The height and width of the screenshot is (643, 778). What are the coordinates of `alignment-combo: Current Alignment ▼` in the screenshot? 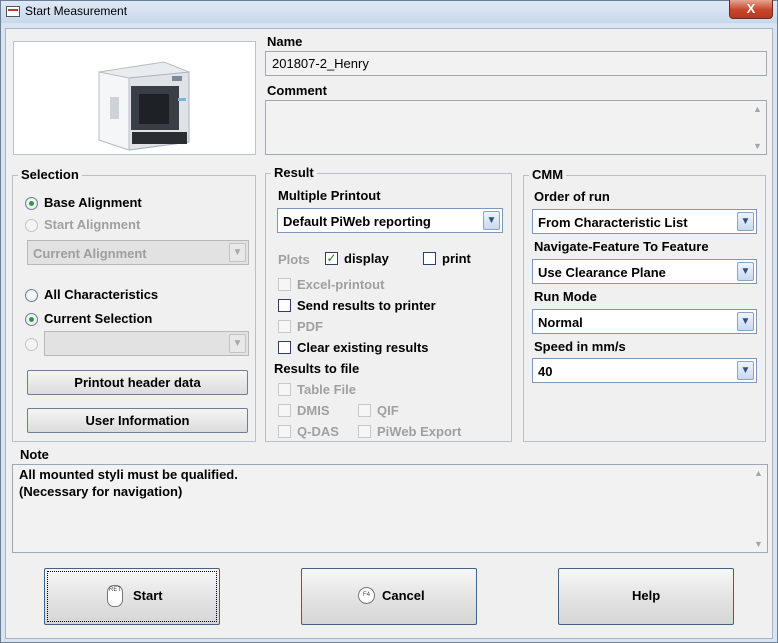 It's located at (138, 252).